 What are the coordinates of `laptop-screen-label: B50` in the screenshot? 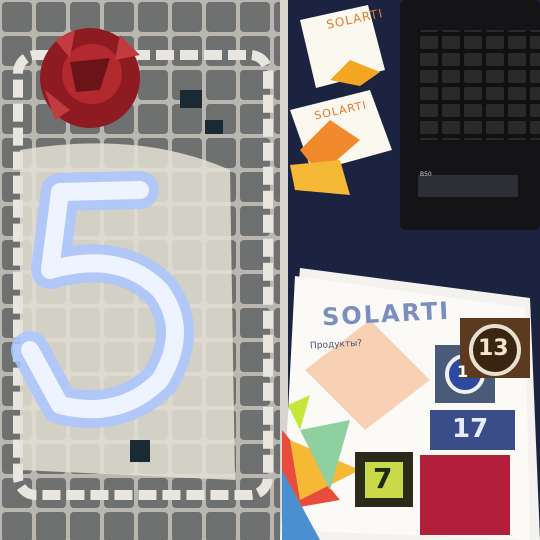 It's located at (426, 174).